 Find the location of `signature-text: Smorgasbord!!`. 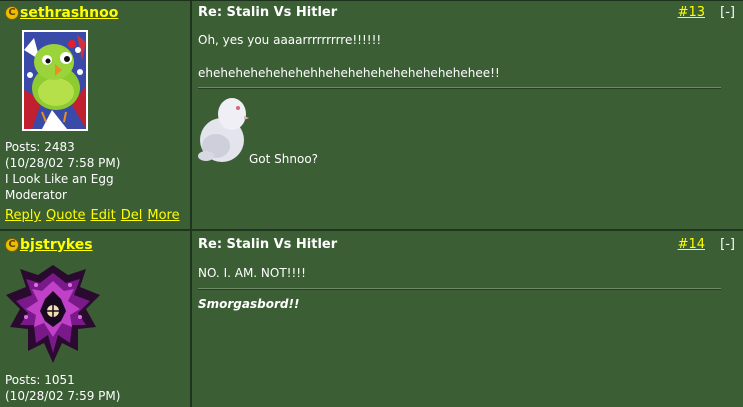

signature-text: Smorgasbord!! is located at coordinates (249, 304).